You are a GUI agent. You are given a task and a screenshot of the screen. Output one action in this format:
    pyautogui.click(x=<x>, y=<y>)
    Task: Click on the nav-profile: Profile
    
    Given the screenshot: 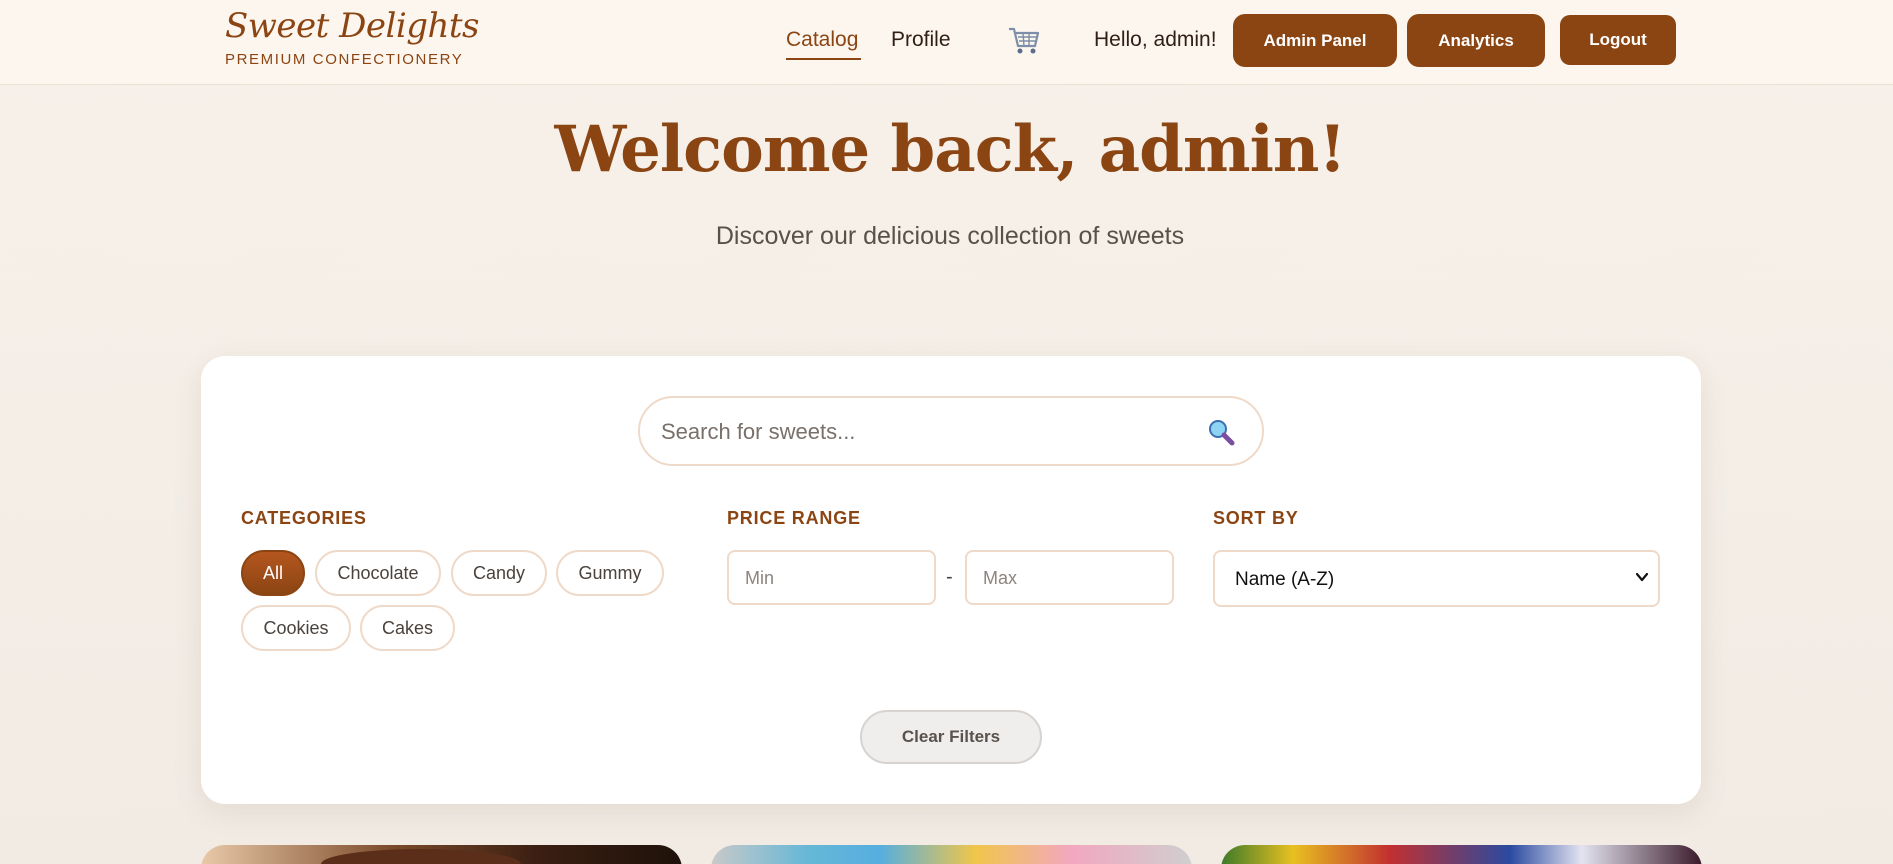 What is the action you would take?
    pyautogui.click(x=921, y=40)
    